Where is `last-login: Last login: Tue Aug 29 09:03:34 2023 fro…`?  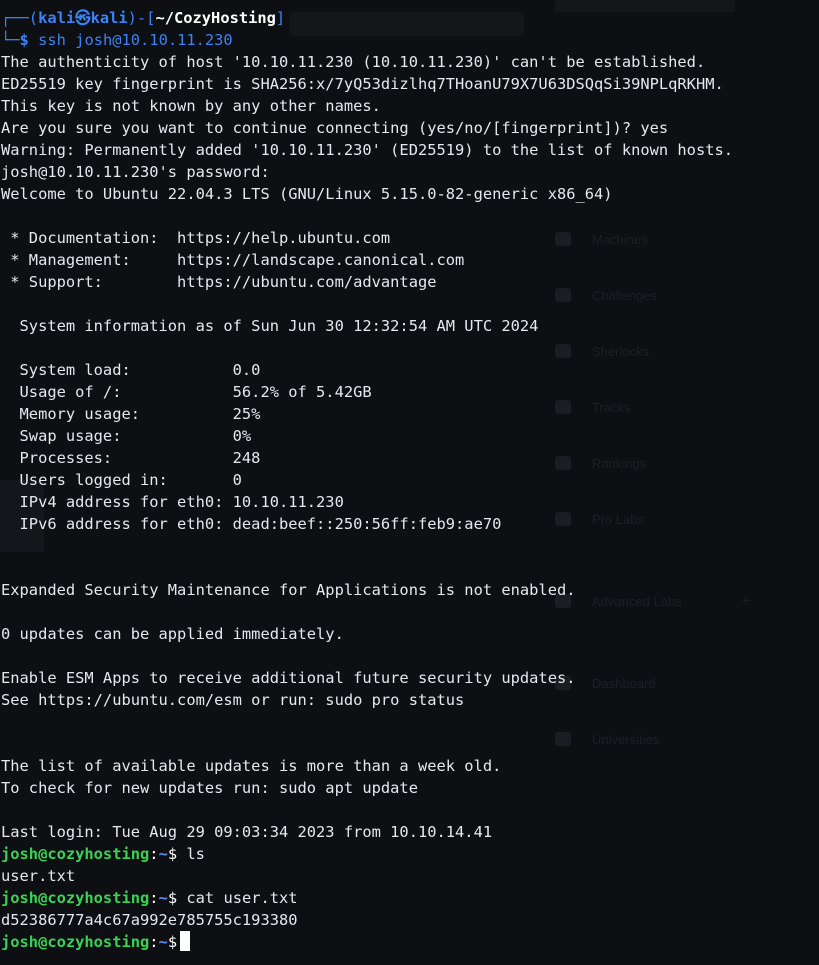
last-login: Last login: Tue Aug 29 09:03:34 2023 fro… is located at coordinates (247, 832).